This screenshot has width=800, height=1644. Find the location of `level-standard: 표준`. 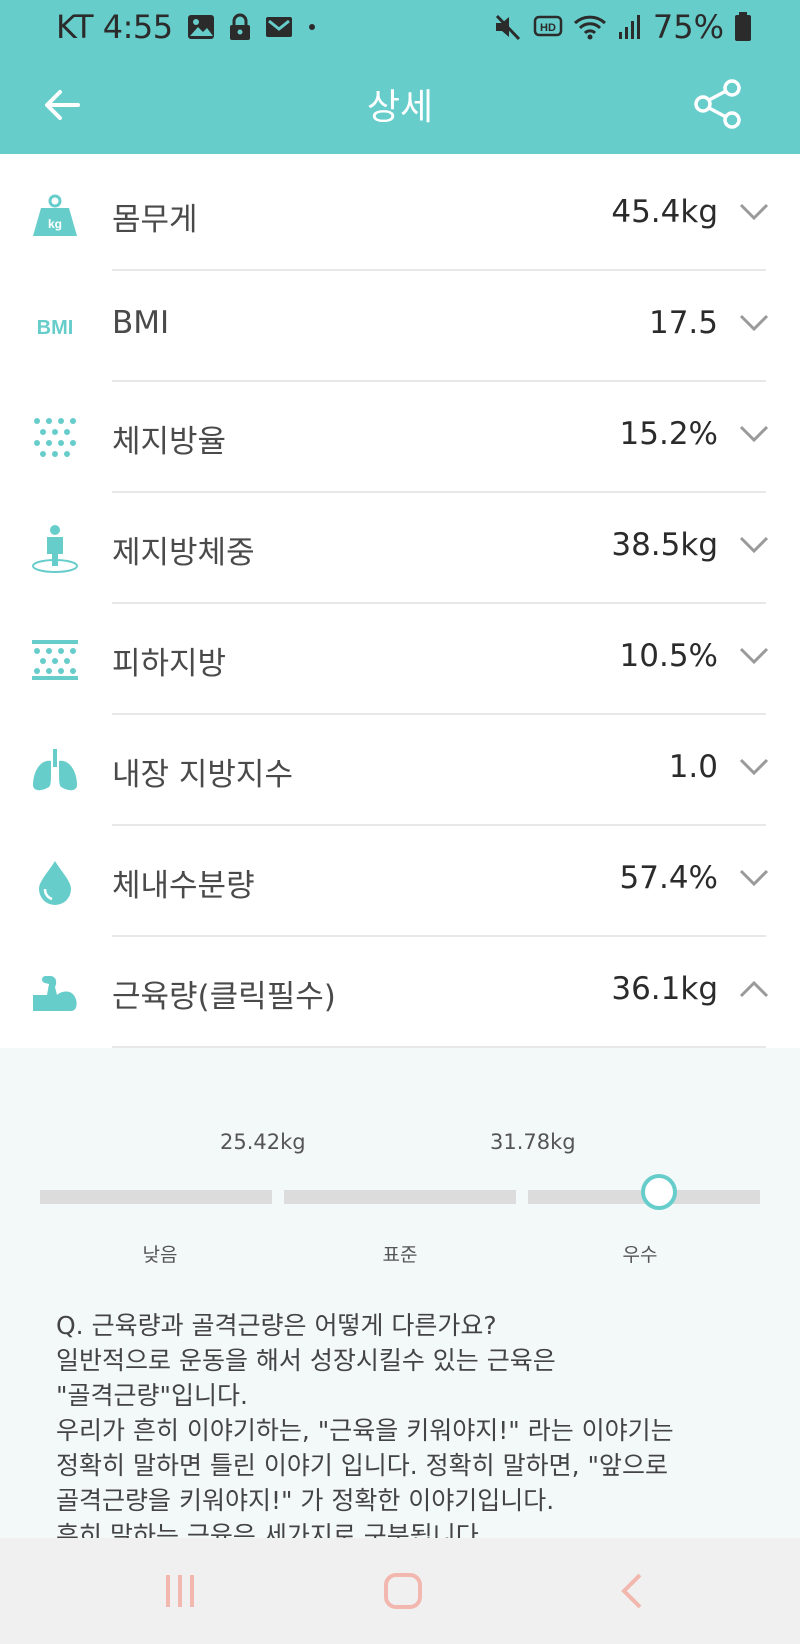

level-standard: 표준 is located at coordinates (400, 1255).